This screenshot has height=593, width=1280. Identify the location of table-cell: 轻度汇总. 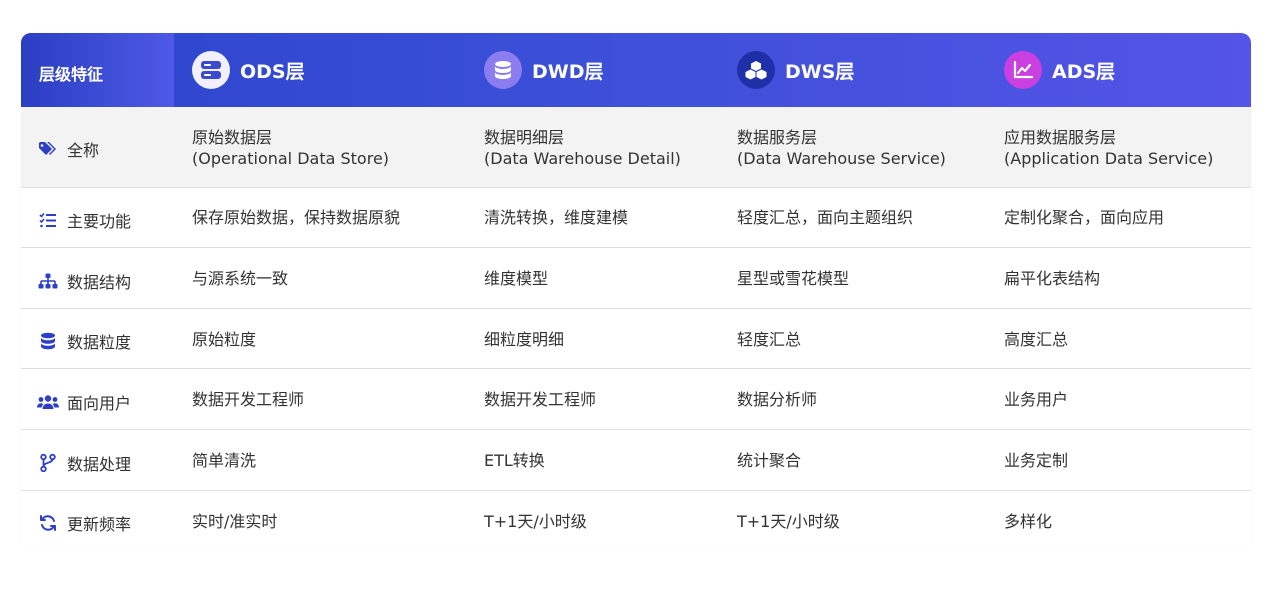
(769, 339).